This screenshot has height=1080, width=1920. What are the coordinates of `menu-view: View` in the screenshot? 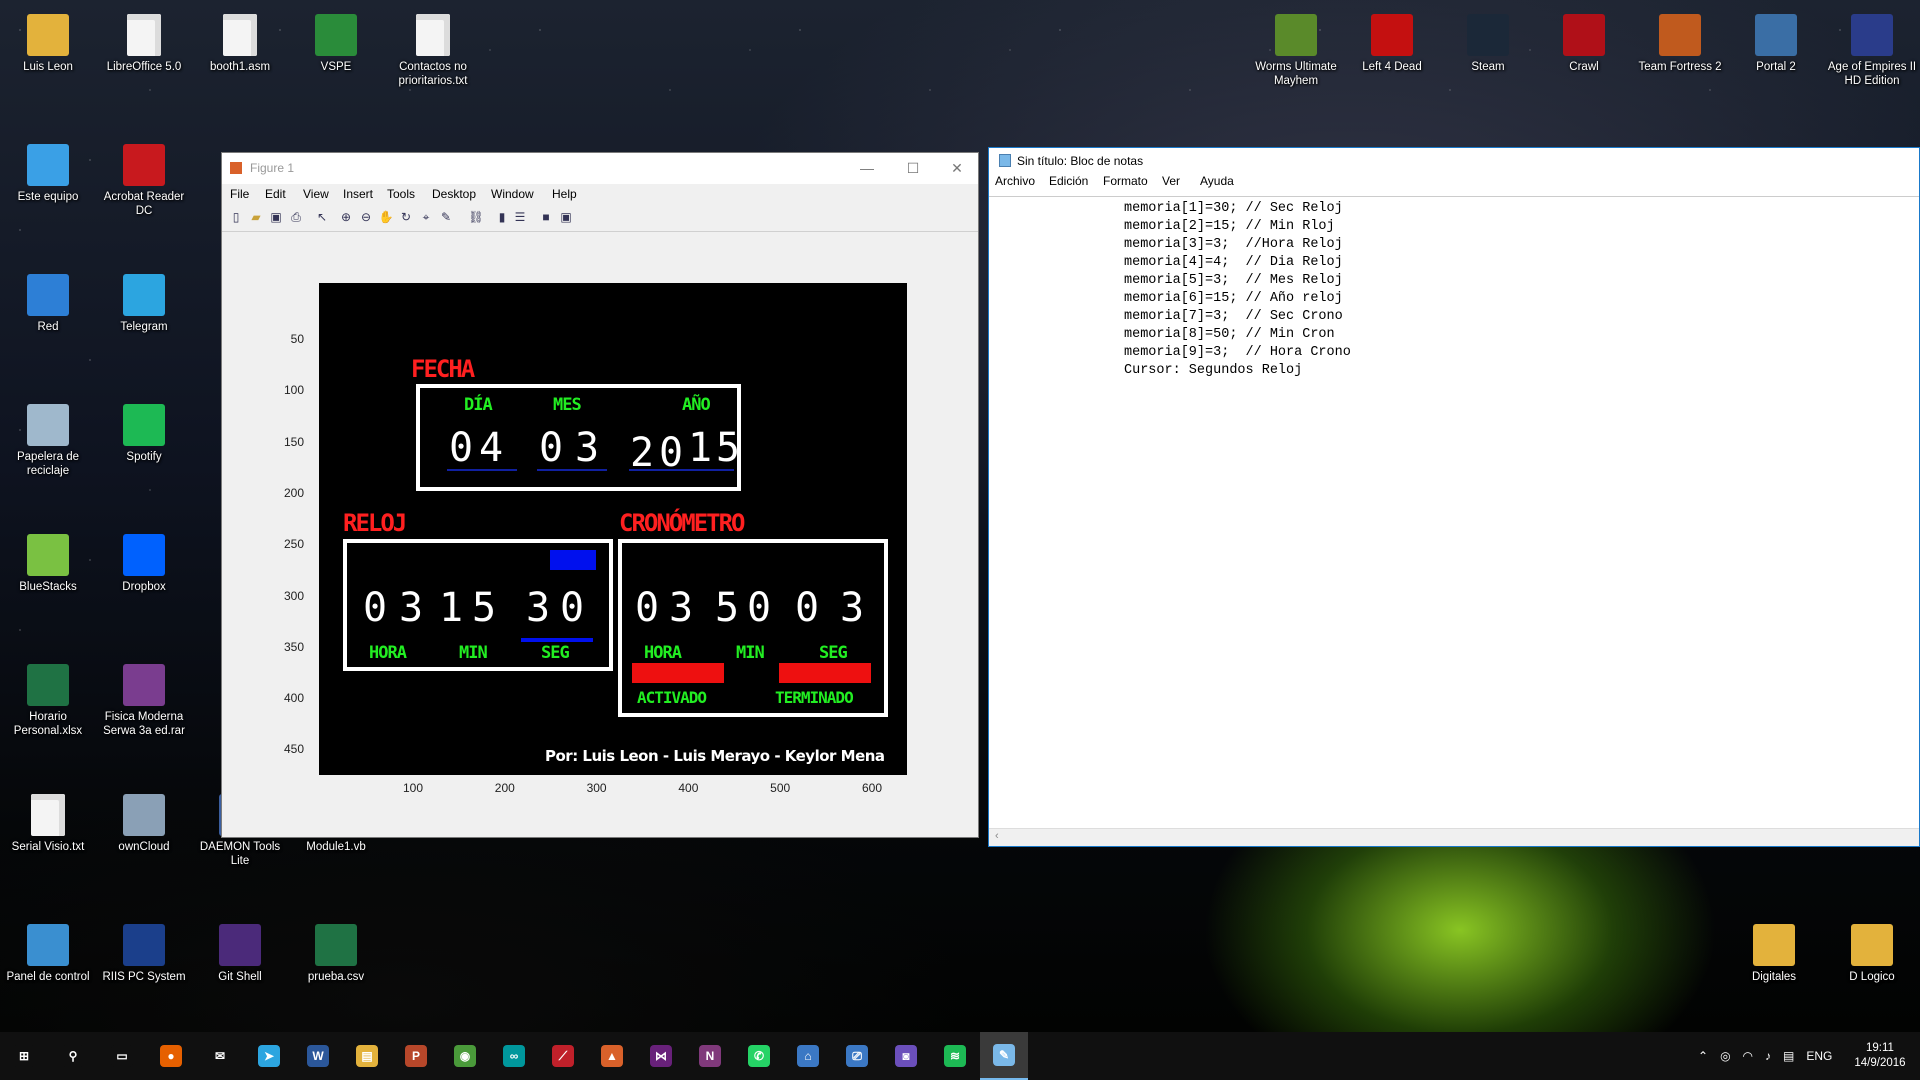 It's located at (316, 194).